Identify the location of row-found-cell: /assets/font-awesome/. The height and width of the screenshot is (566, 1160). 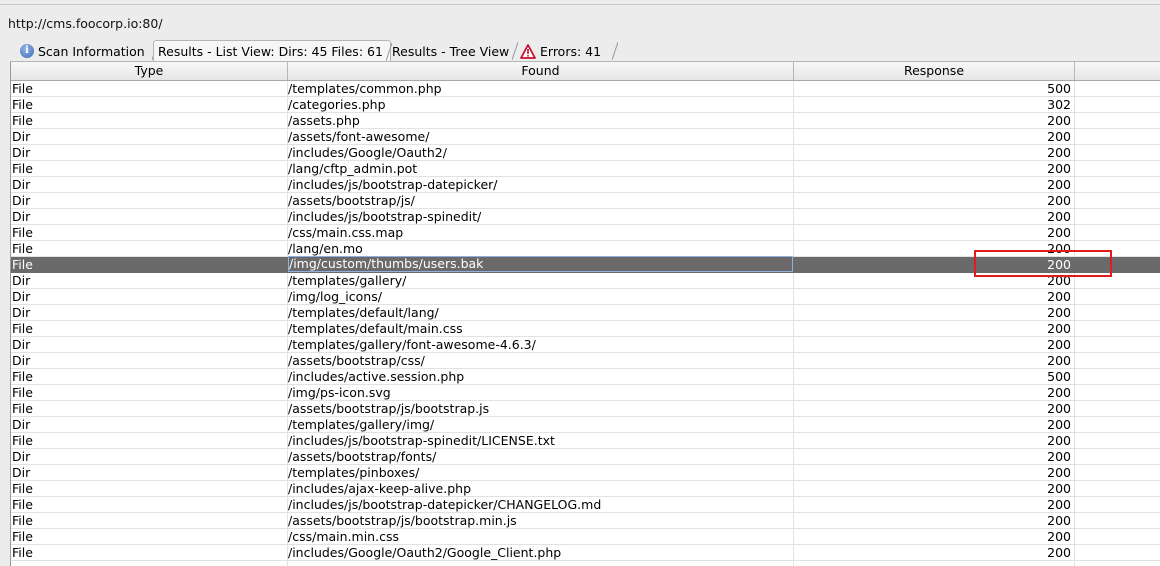
(359, 136).